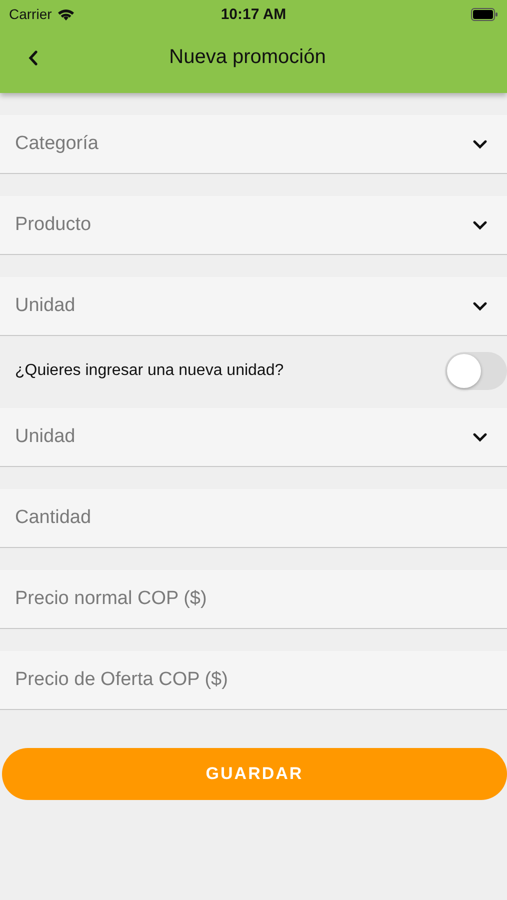 The height and width of the screenshot is (900, 507). I want to click on input-field: Precio normal COP ($), so click(253, 599).